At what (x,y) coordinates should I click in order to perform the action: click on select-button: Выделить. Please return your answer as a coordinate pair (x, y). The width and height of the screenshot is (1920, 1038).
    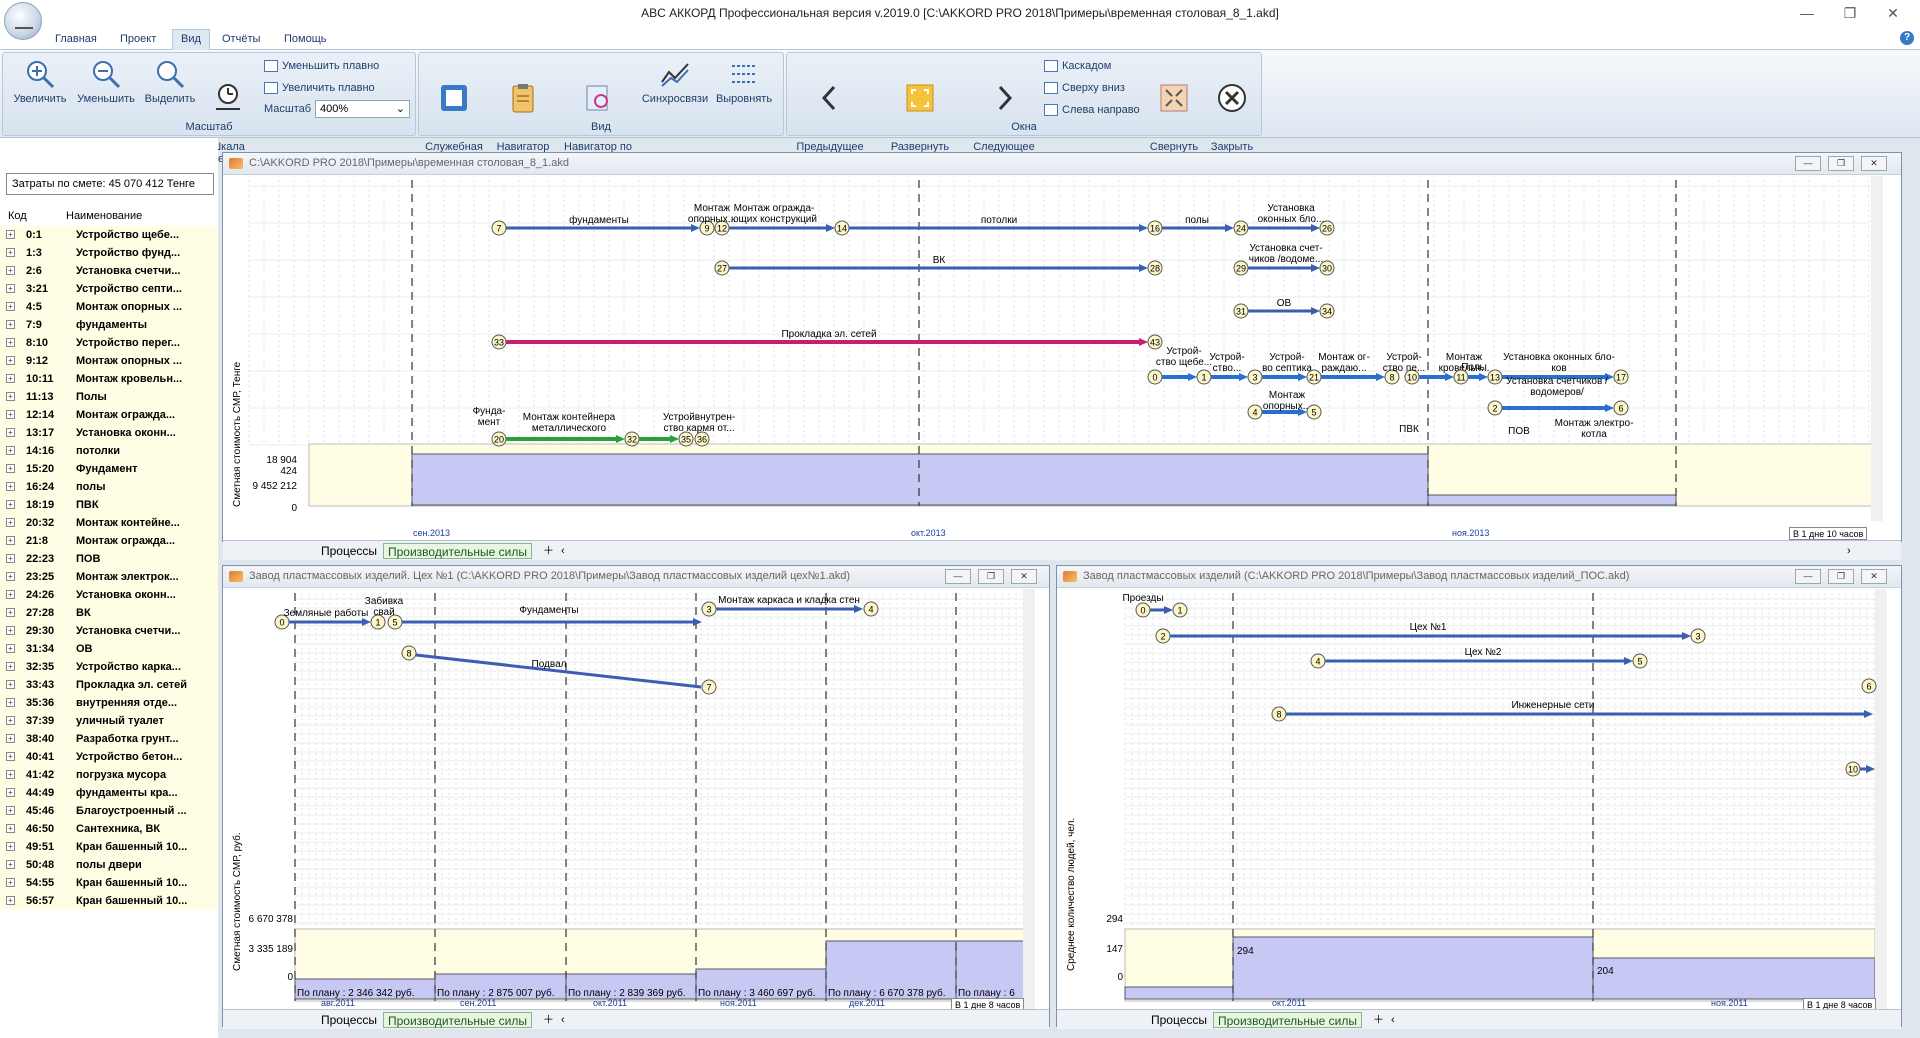
    Looking at the image, I should click on (170, 81).